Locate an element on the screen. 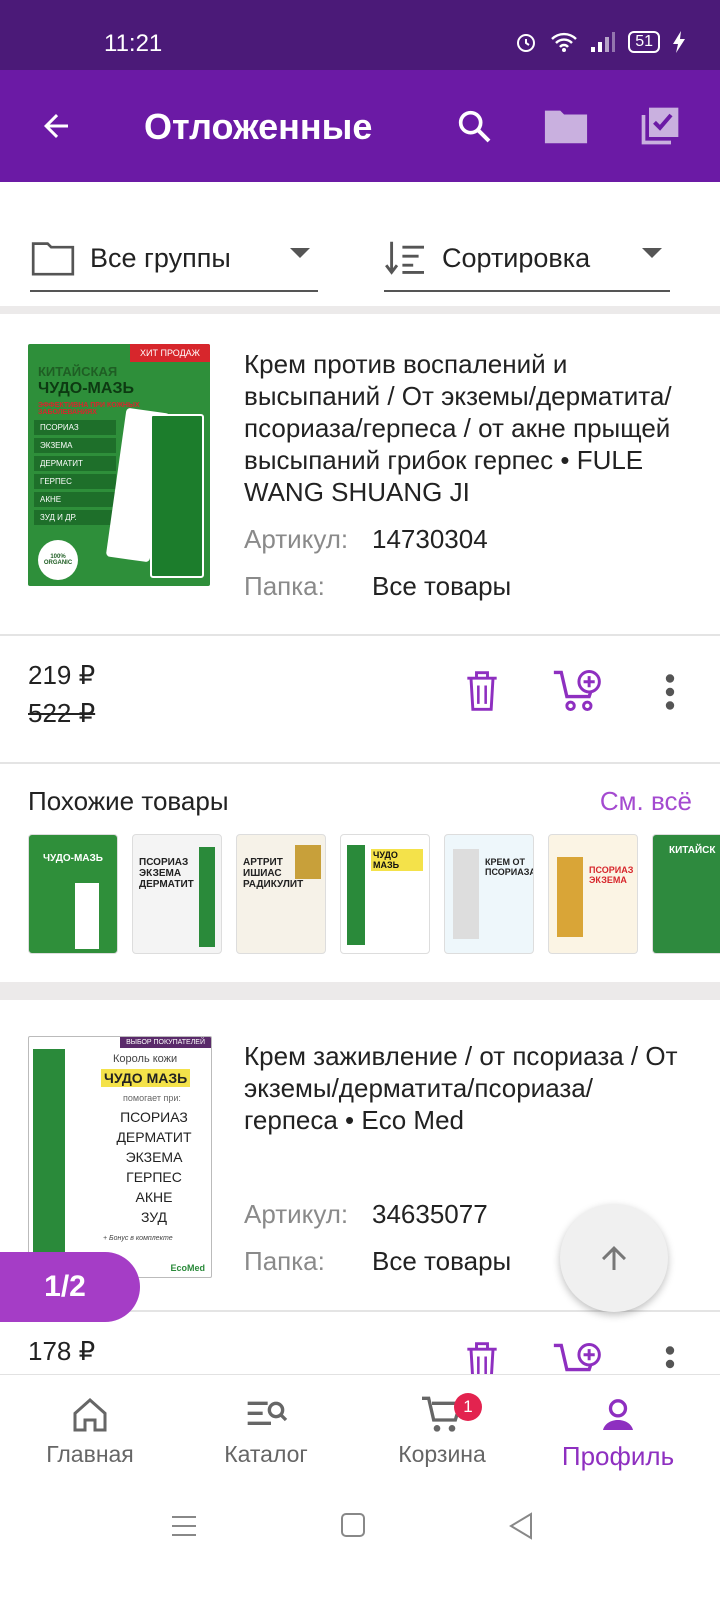 This screenshot has width=720, height=1600. sort-filter: Сортировка is located at coordinates (527, 259).